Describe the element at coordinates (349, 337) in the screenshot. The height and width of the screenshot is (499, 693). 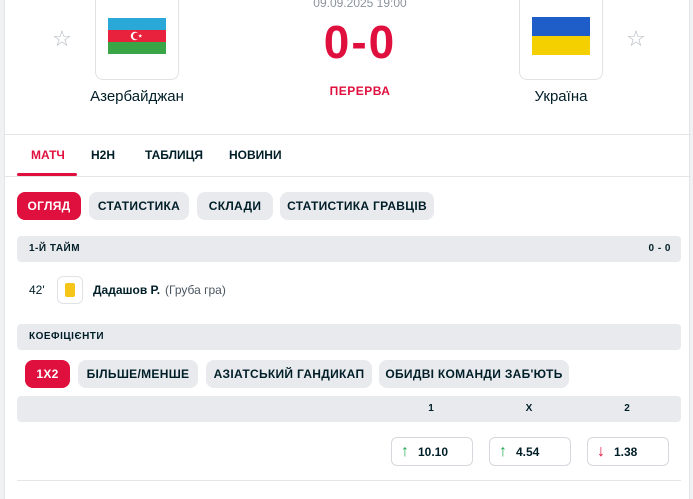
I see `odds-header: КОЕФІЦІЄНТИ` at that location.